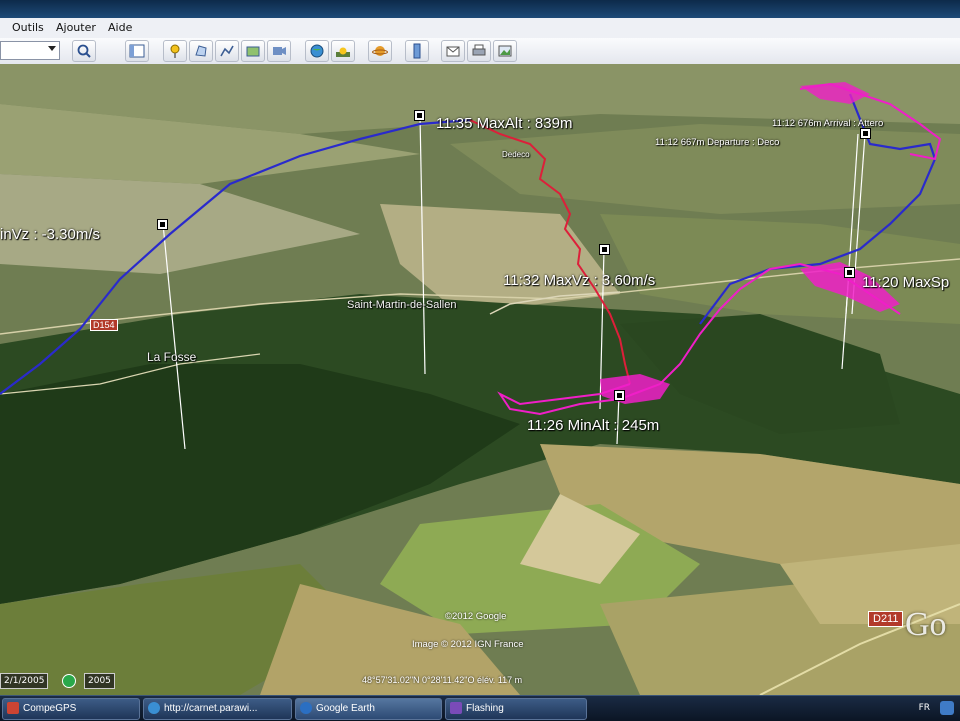 This screenshot has width=960, height=721. Describe the element at coordinates (50, 708) in the screenshot. I see `taskbar-item-label: CompeGPS` at that location.